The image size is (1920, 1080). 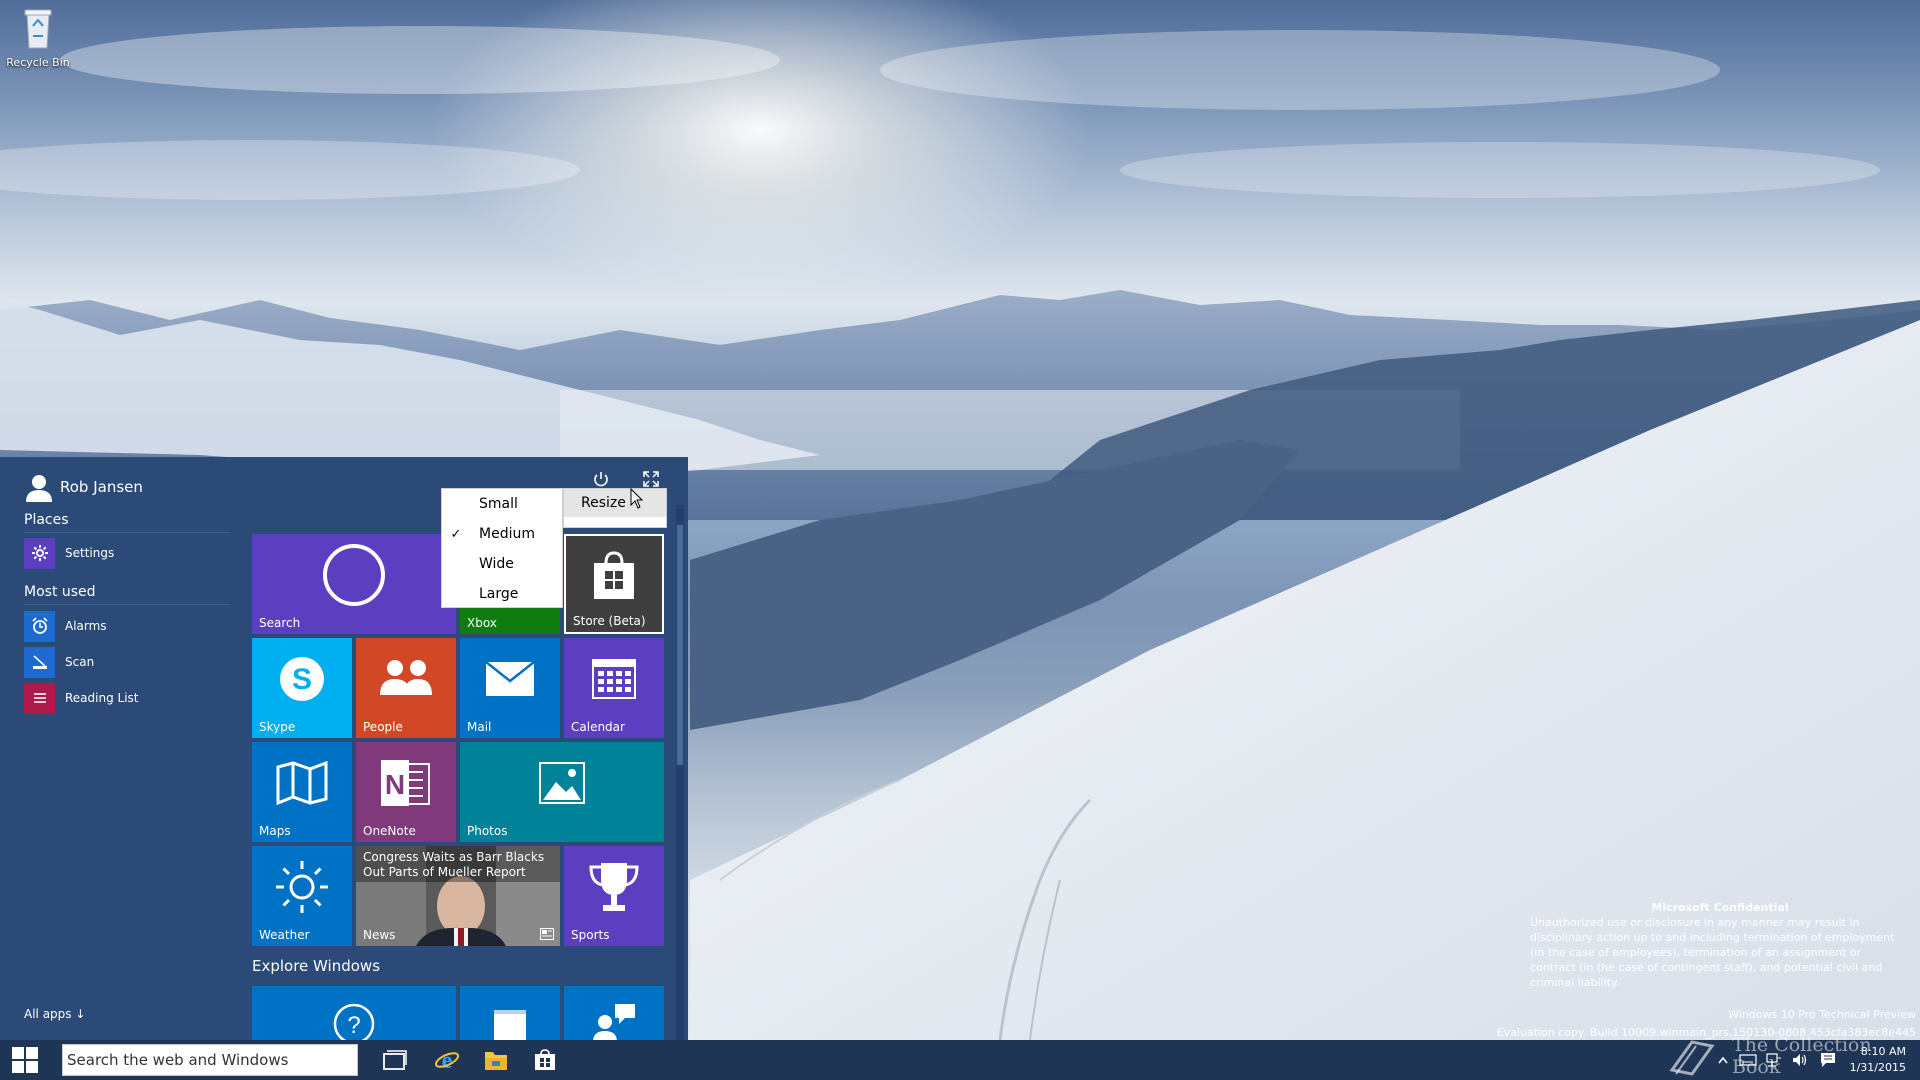 What do you see at coordinates (127, 662) in the screenshot?
I see `most-used-item-scan: Scan` at bounding box center [127, 662].